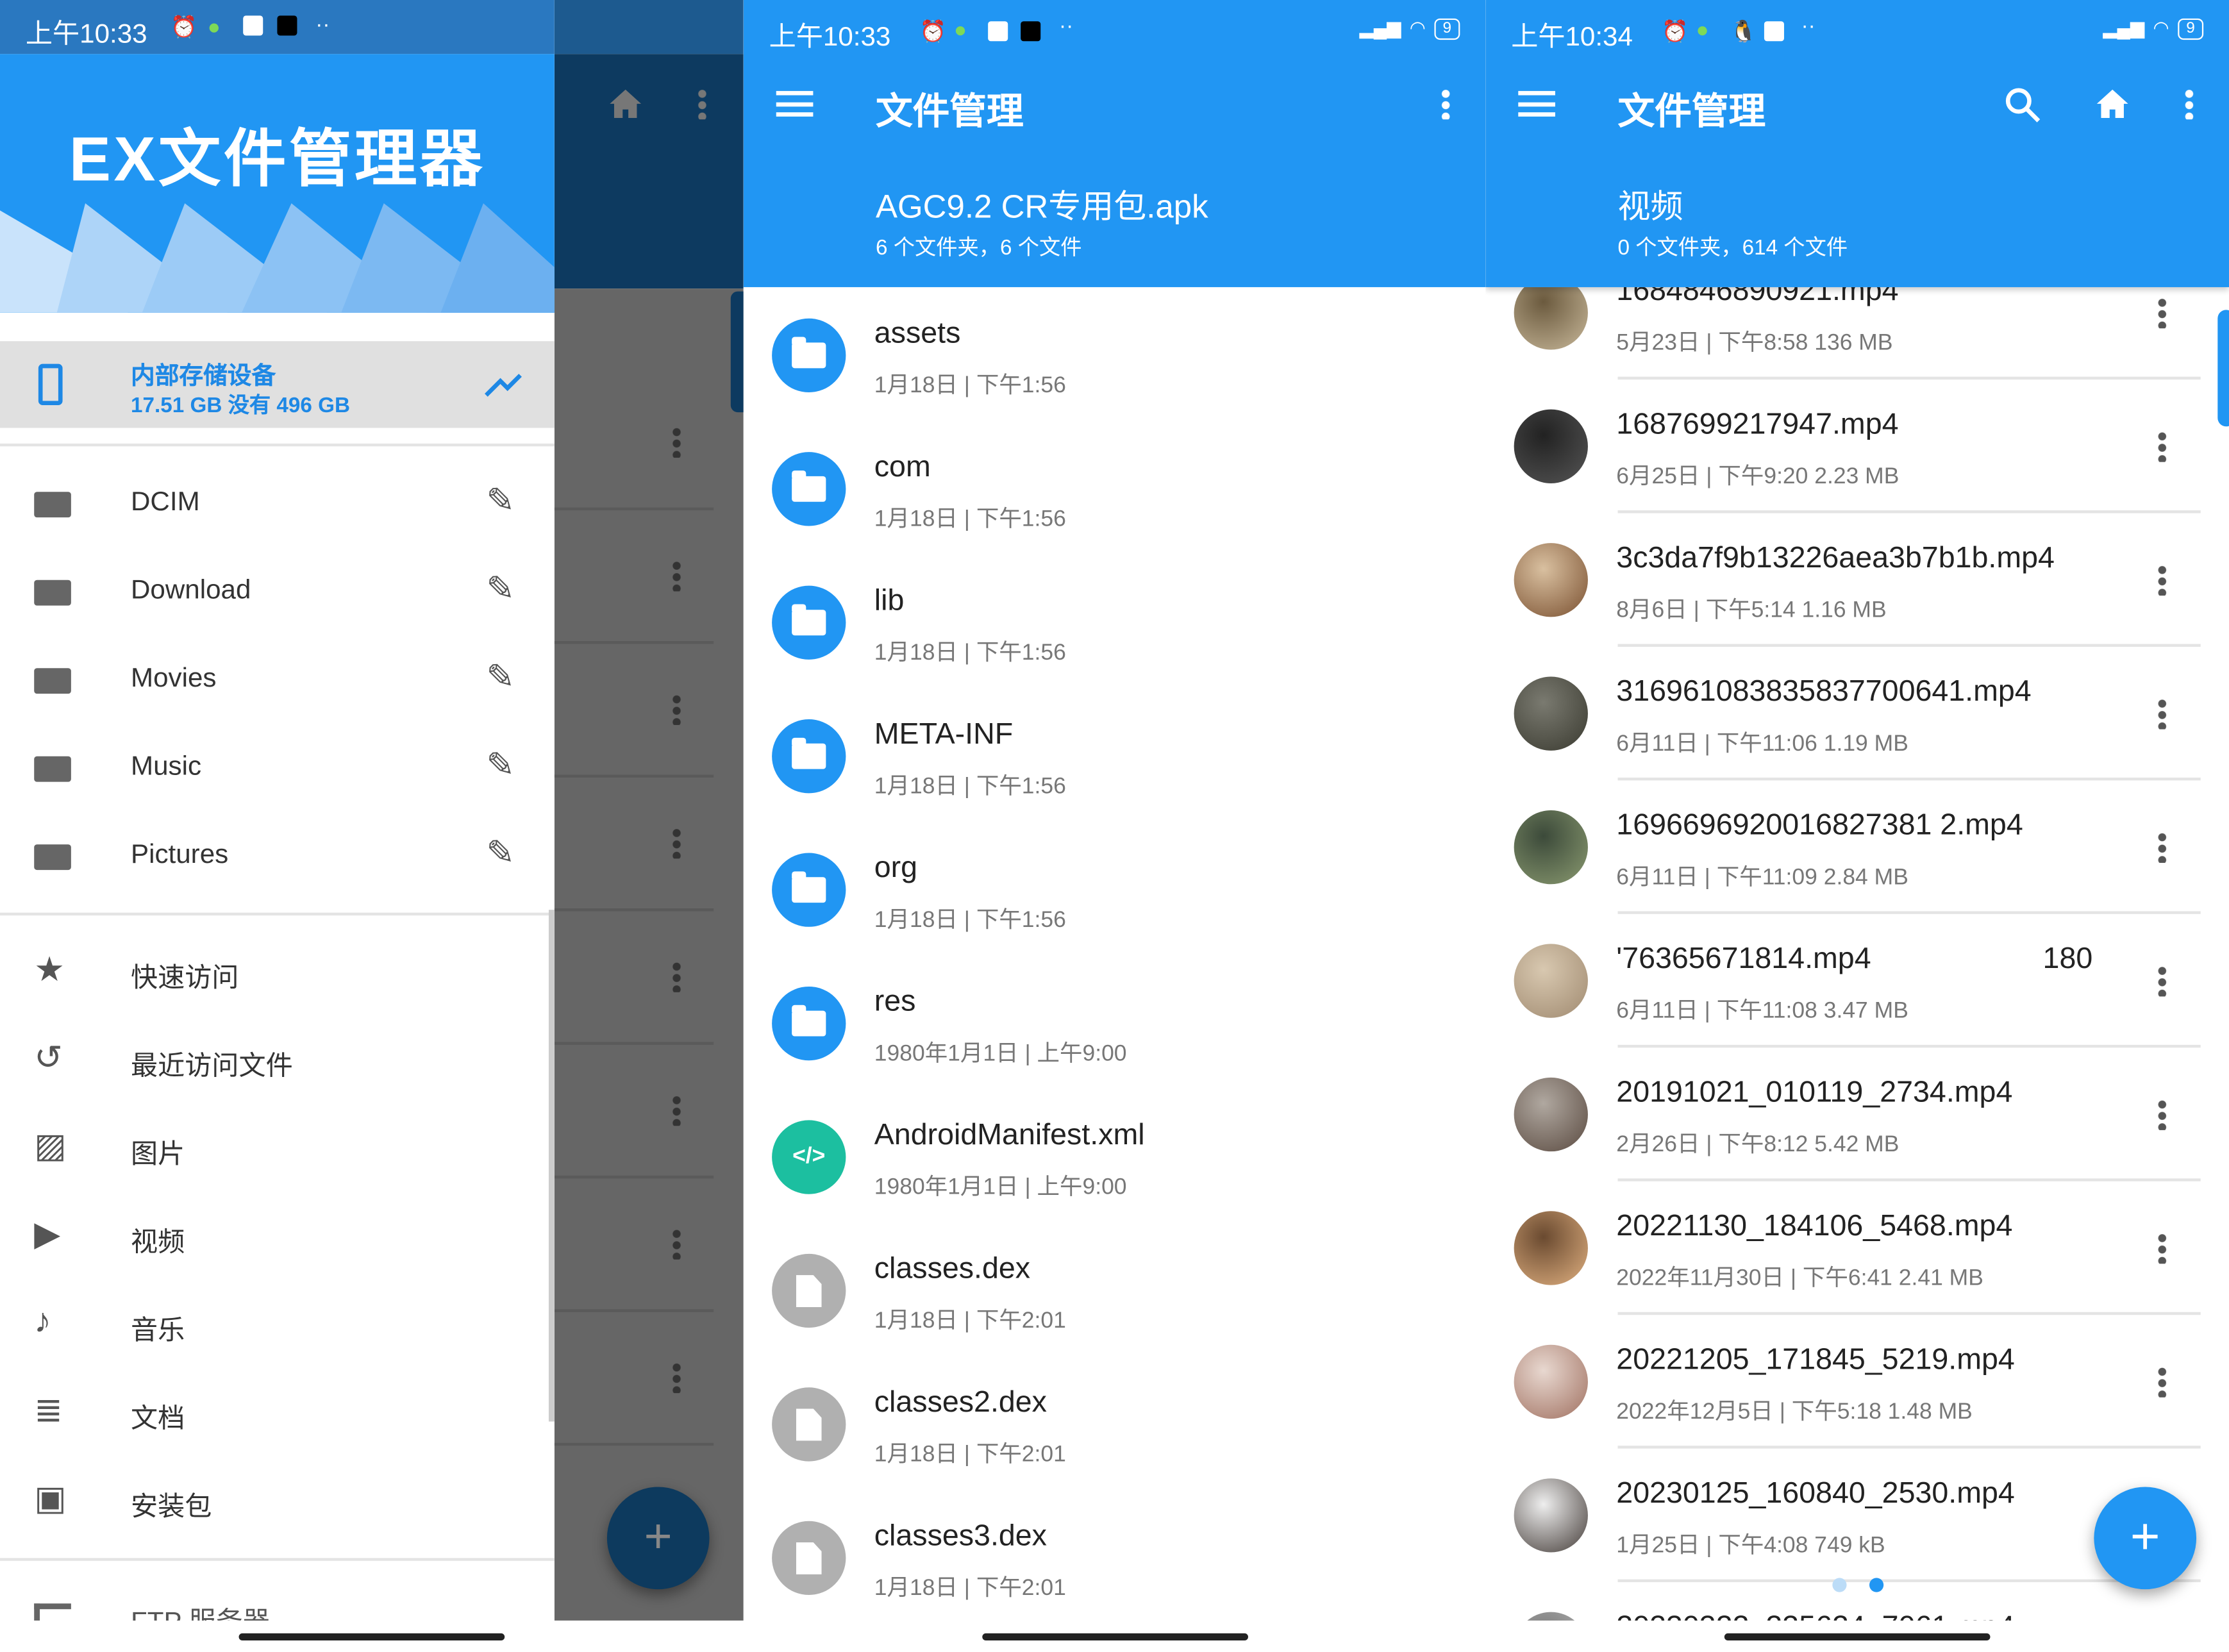 The height and width of the screenshot is (1652, 2229). What do you see at coordinates (1702, 30) in the screenshot?
I see `wechat-icon: ●` at bounding box center [1702, 30].